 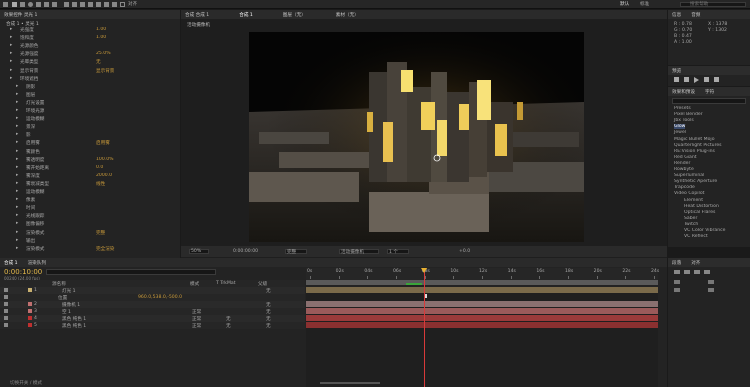 What do you see at coordinates (82, 4) in the screenshot?
I see `text-tool-icon` at bounding box center [82, 4].